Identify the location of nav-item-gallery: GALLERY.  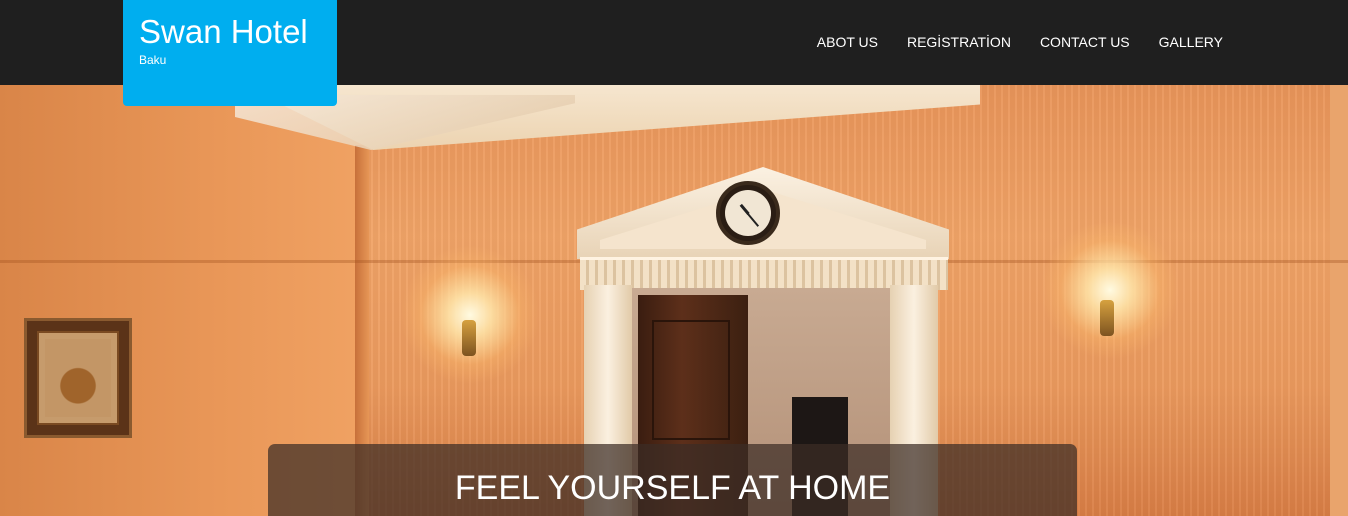
(1191, 43).